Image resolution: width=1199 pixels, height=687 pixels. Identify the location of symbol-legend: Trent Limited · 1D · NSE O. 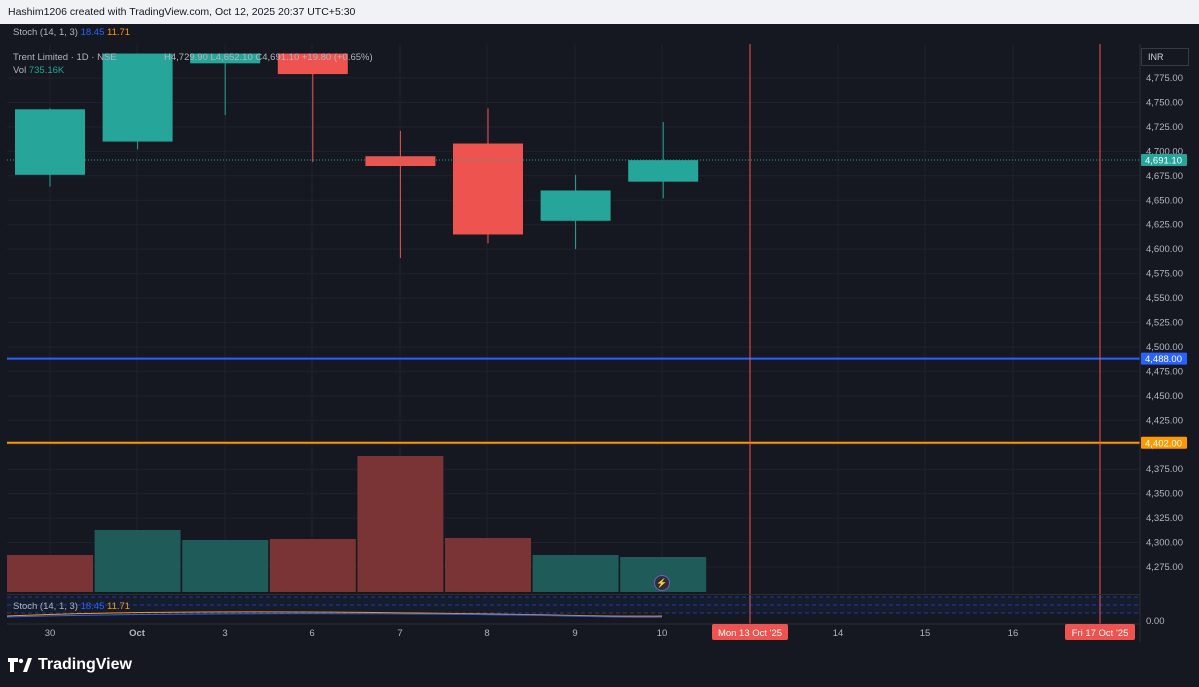
(70, 57).